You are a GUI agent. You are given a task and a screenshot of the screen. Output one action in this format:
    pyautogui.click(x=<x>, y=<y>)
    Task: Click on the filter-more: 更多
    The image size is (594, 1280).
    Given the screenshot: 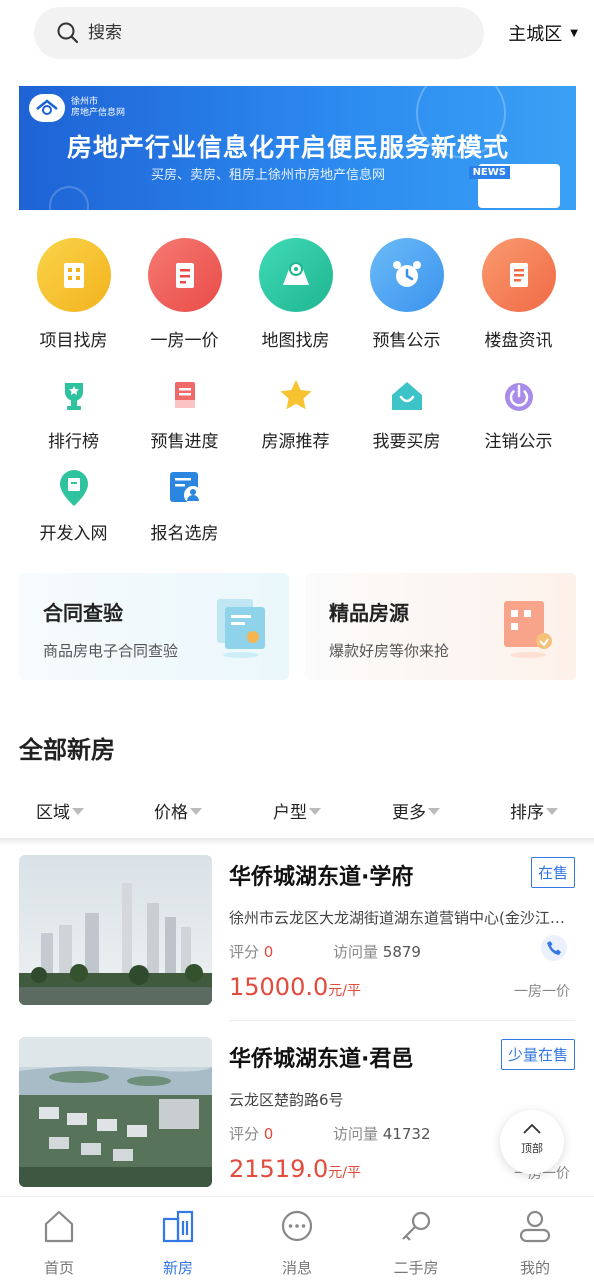 What is the action you would take?
    pyautogui.click(x=416, y=810)
    